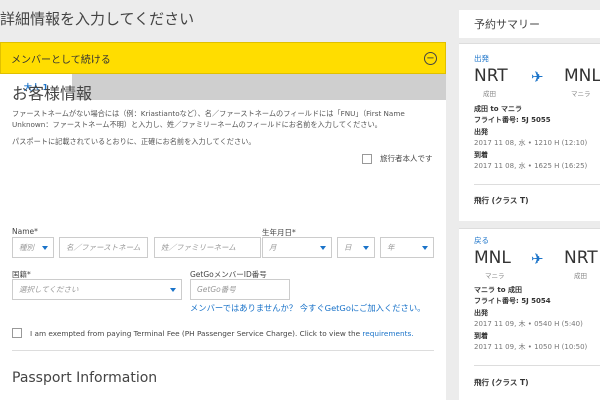 The image size is (600, 400). Describe the element at coordinates (223, 58) in the screenshot. I see `member-bar: メンバーとして続ける −` at that location.